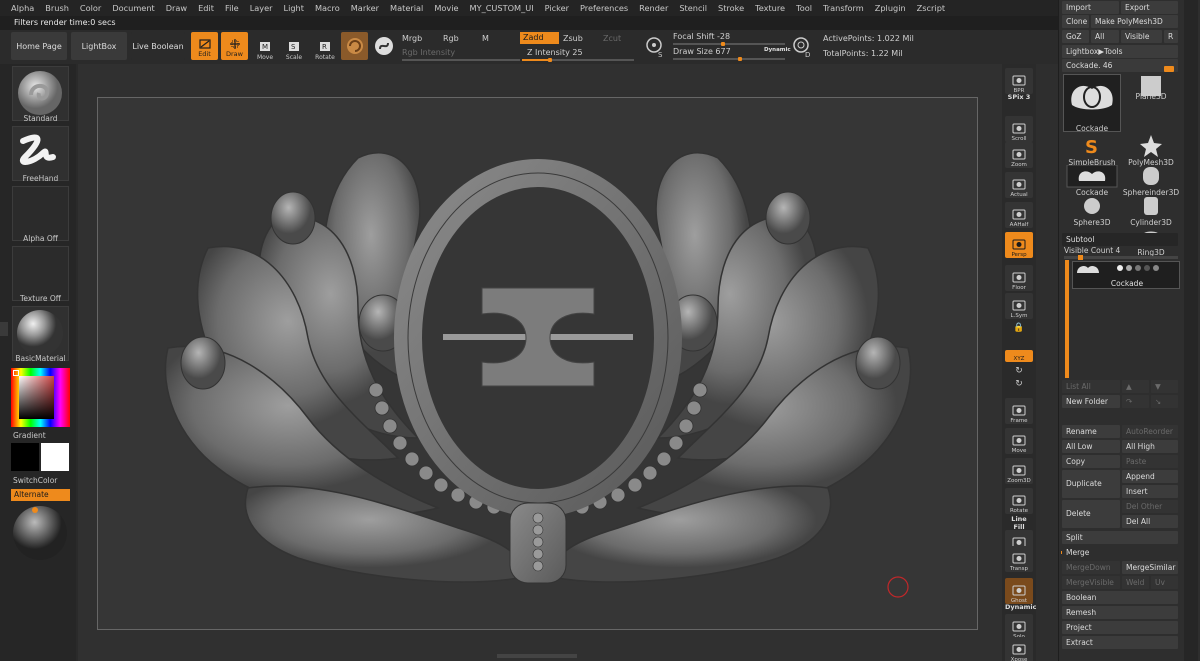 This screenshot has width=1200, height=661. Describe the element at coordinates (1126, 275) in the screenshot. I see `subtool-item: Cockade` at that location.